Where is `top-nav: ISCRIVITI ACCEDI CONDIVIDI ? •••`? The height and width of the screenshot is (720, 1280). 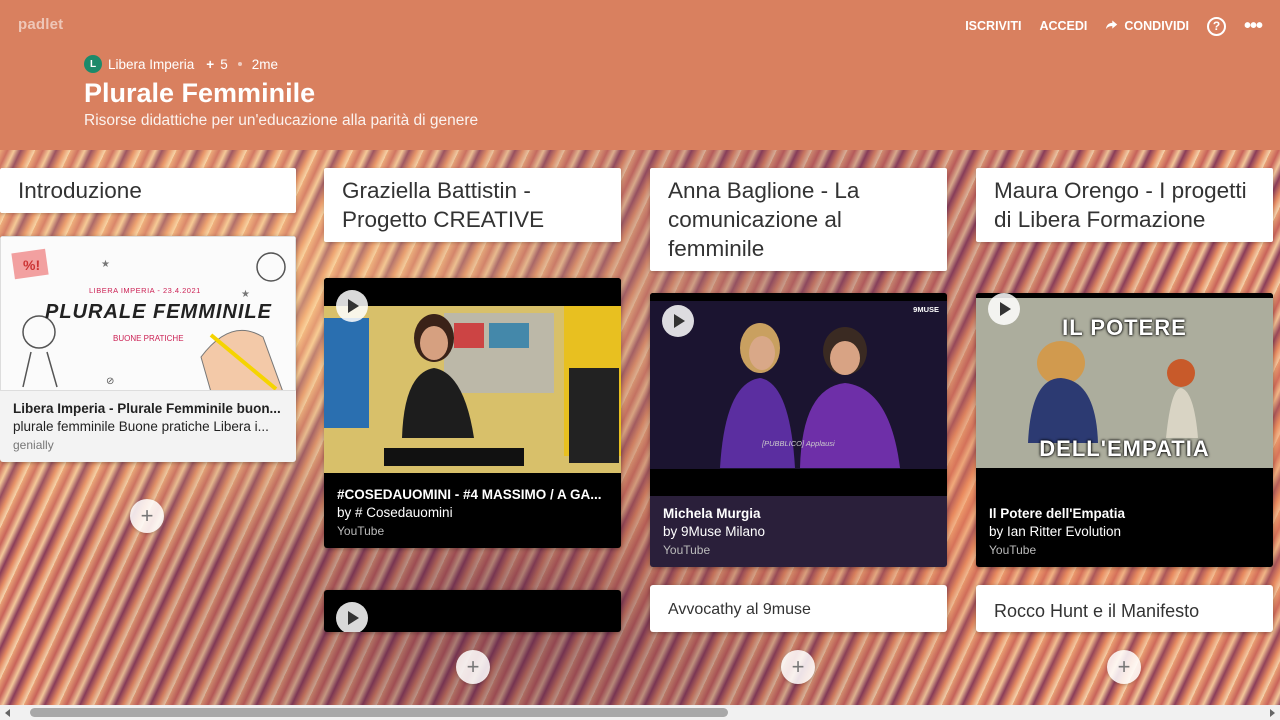 top-nav: ISCRIVITI ACCEDI CONDIVIDI ? ••• is located at coordinates (1114, 26).